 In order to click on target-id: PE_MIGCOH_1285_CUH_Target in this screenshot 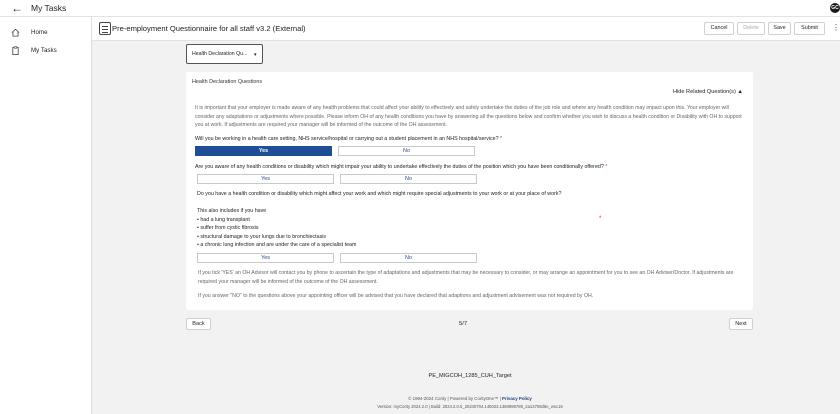, I will do `click(470, 376)`.